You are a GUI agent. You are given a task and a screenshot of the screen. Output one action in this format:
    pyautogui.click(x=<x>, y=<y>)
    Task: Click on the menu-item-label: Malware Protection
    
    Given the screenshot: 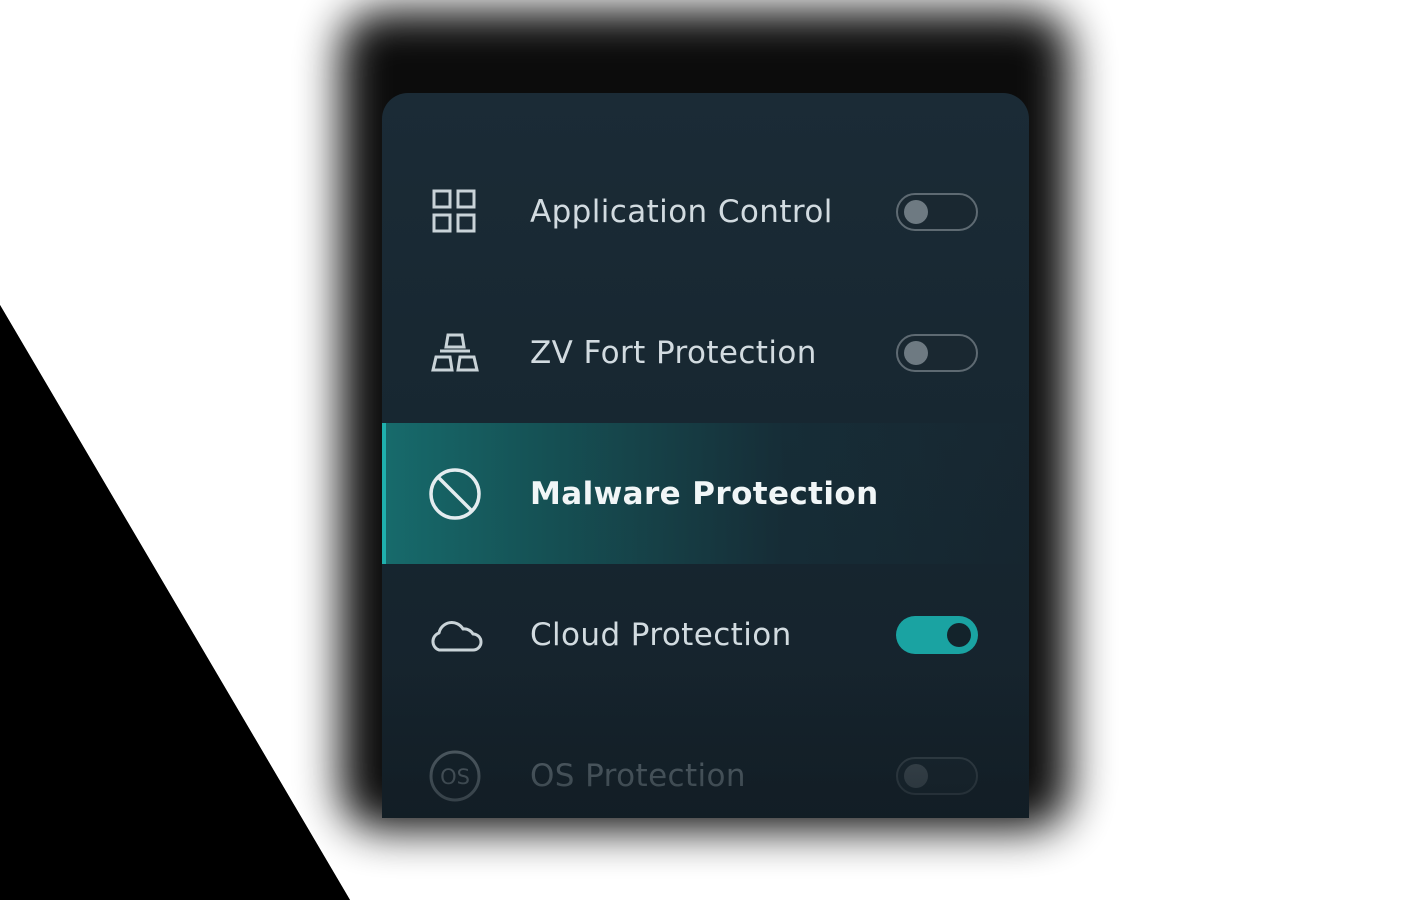 What is the action you would take?
    pyautogui.click(x=704, y=493)
    